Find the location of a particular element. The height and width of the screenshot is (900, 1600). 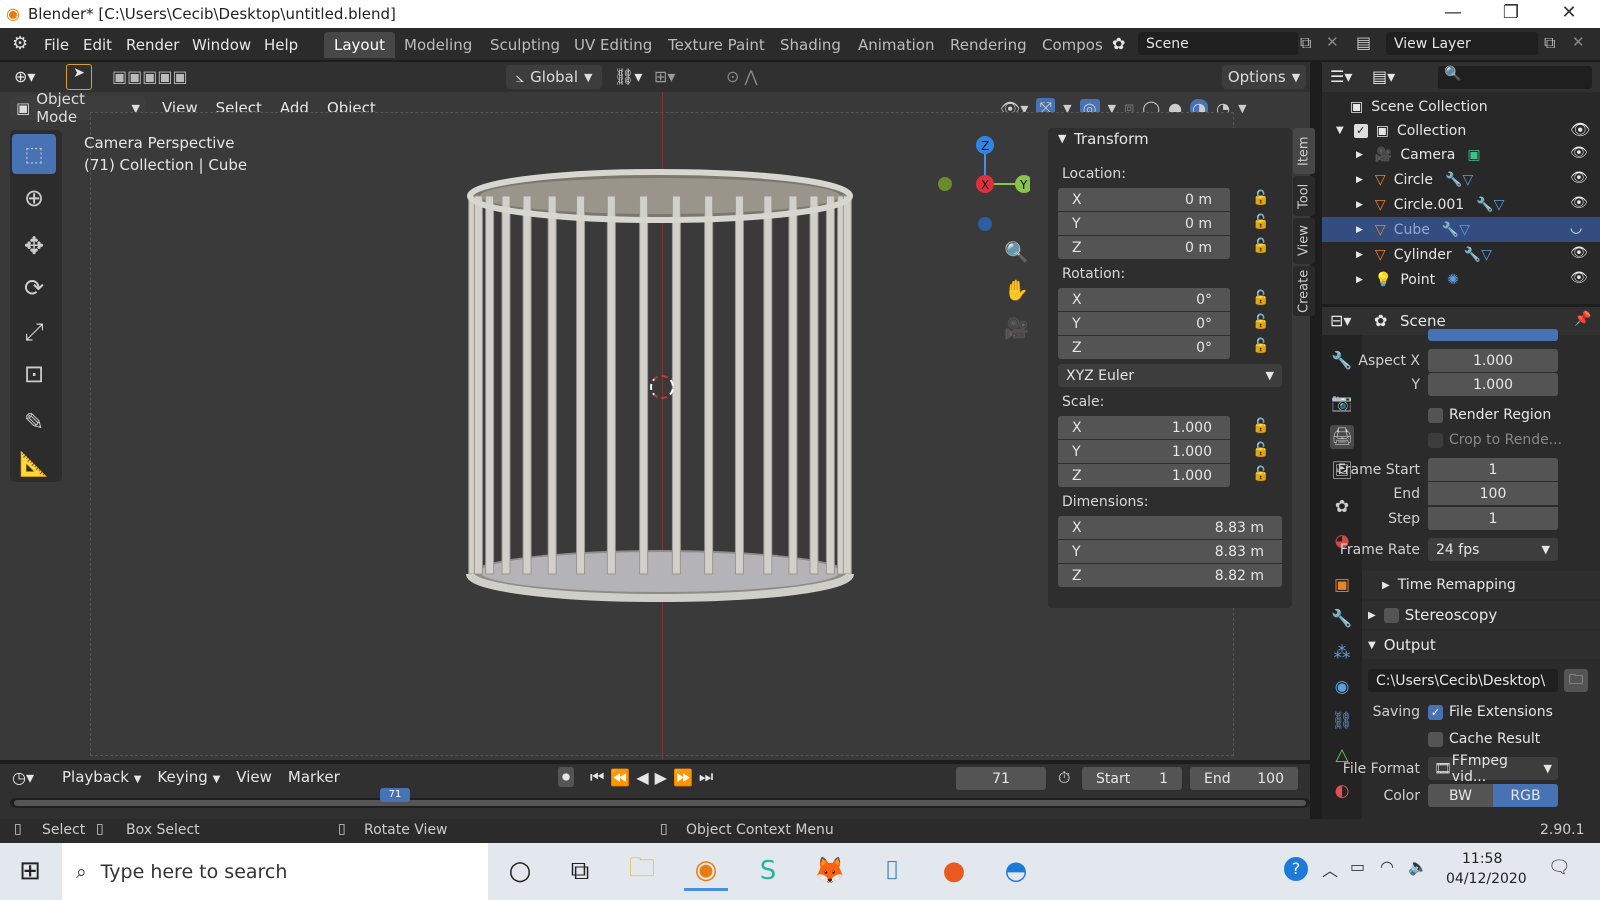

checkbox-icon is located at coordinates (1391, 615).